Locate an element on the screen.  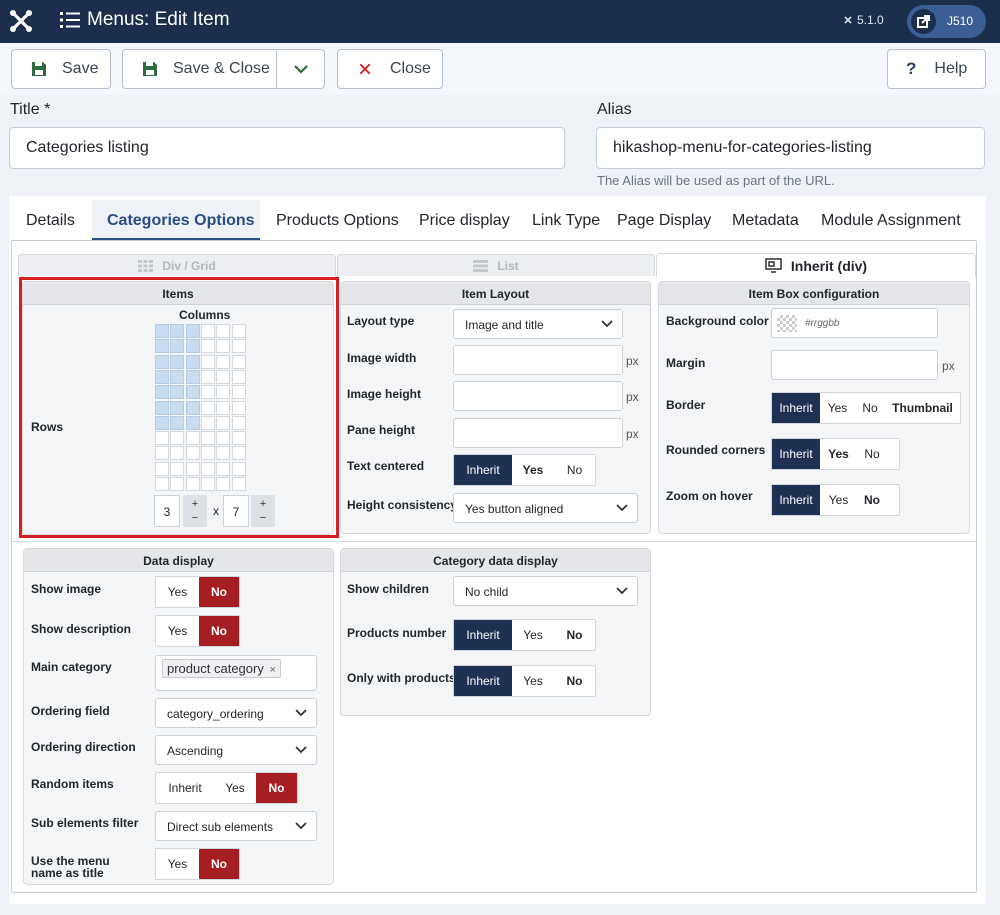
ordering-field-select: category_ordering is located at coordinates (236, 713).